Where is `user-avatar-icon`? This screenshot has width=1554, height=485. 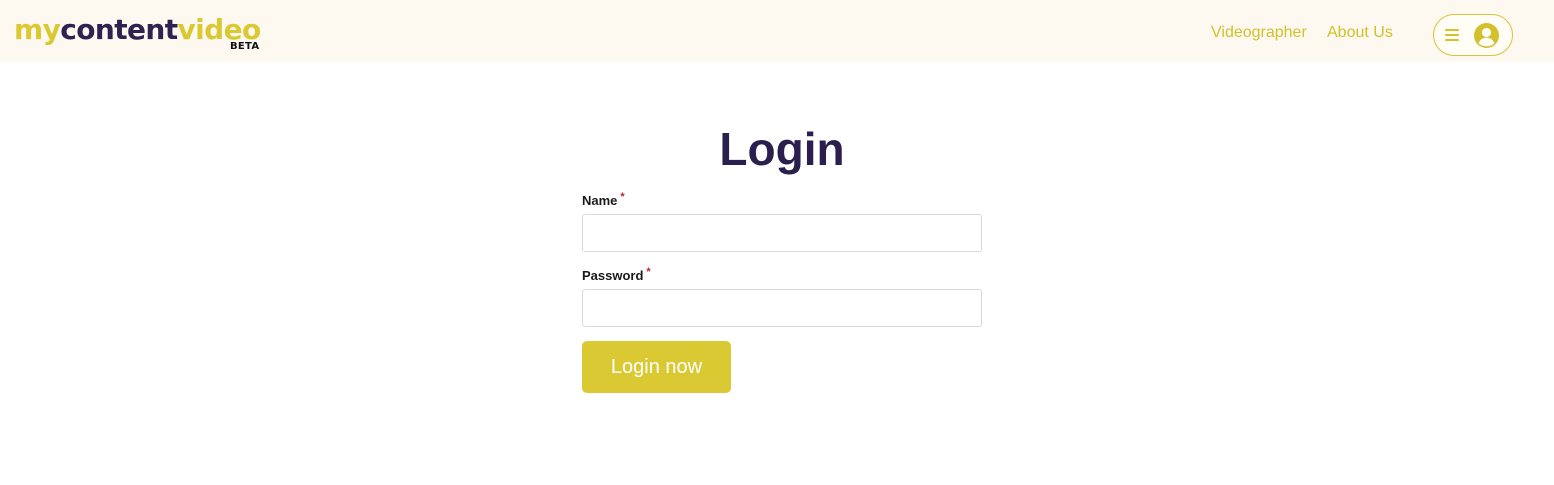
user-avatar-icon is located at coordinates (1486, 35).